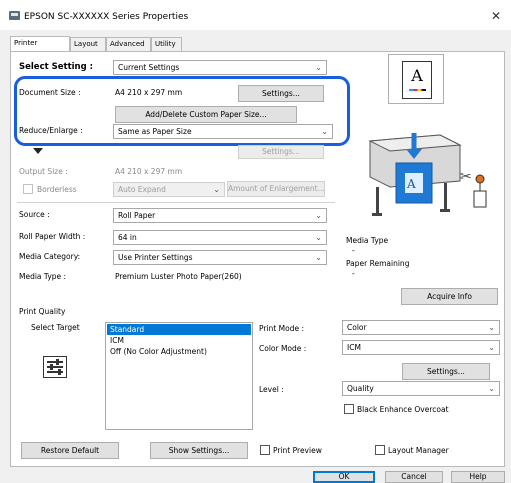 Image resolution: width=511 pixels, height=483 pixels. I want to click on document-size-value: A4 210 x 297 mm, so click(149, 92).